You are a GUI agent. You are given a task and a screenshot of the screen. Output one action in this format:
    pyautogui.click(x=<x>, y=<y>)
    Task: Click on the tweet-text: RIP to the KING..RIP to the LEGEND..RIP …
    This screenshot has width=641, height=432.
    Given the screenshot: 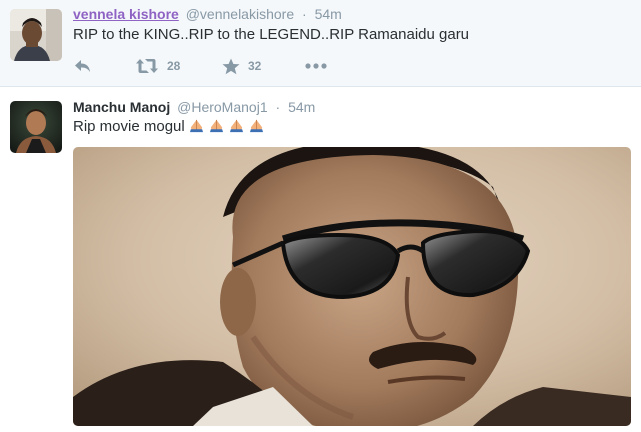 What is the action you would take?
    pyautogui.click(x=271, y=34)
    